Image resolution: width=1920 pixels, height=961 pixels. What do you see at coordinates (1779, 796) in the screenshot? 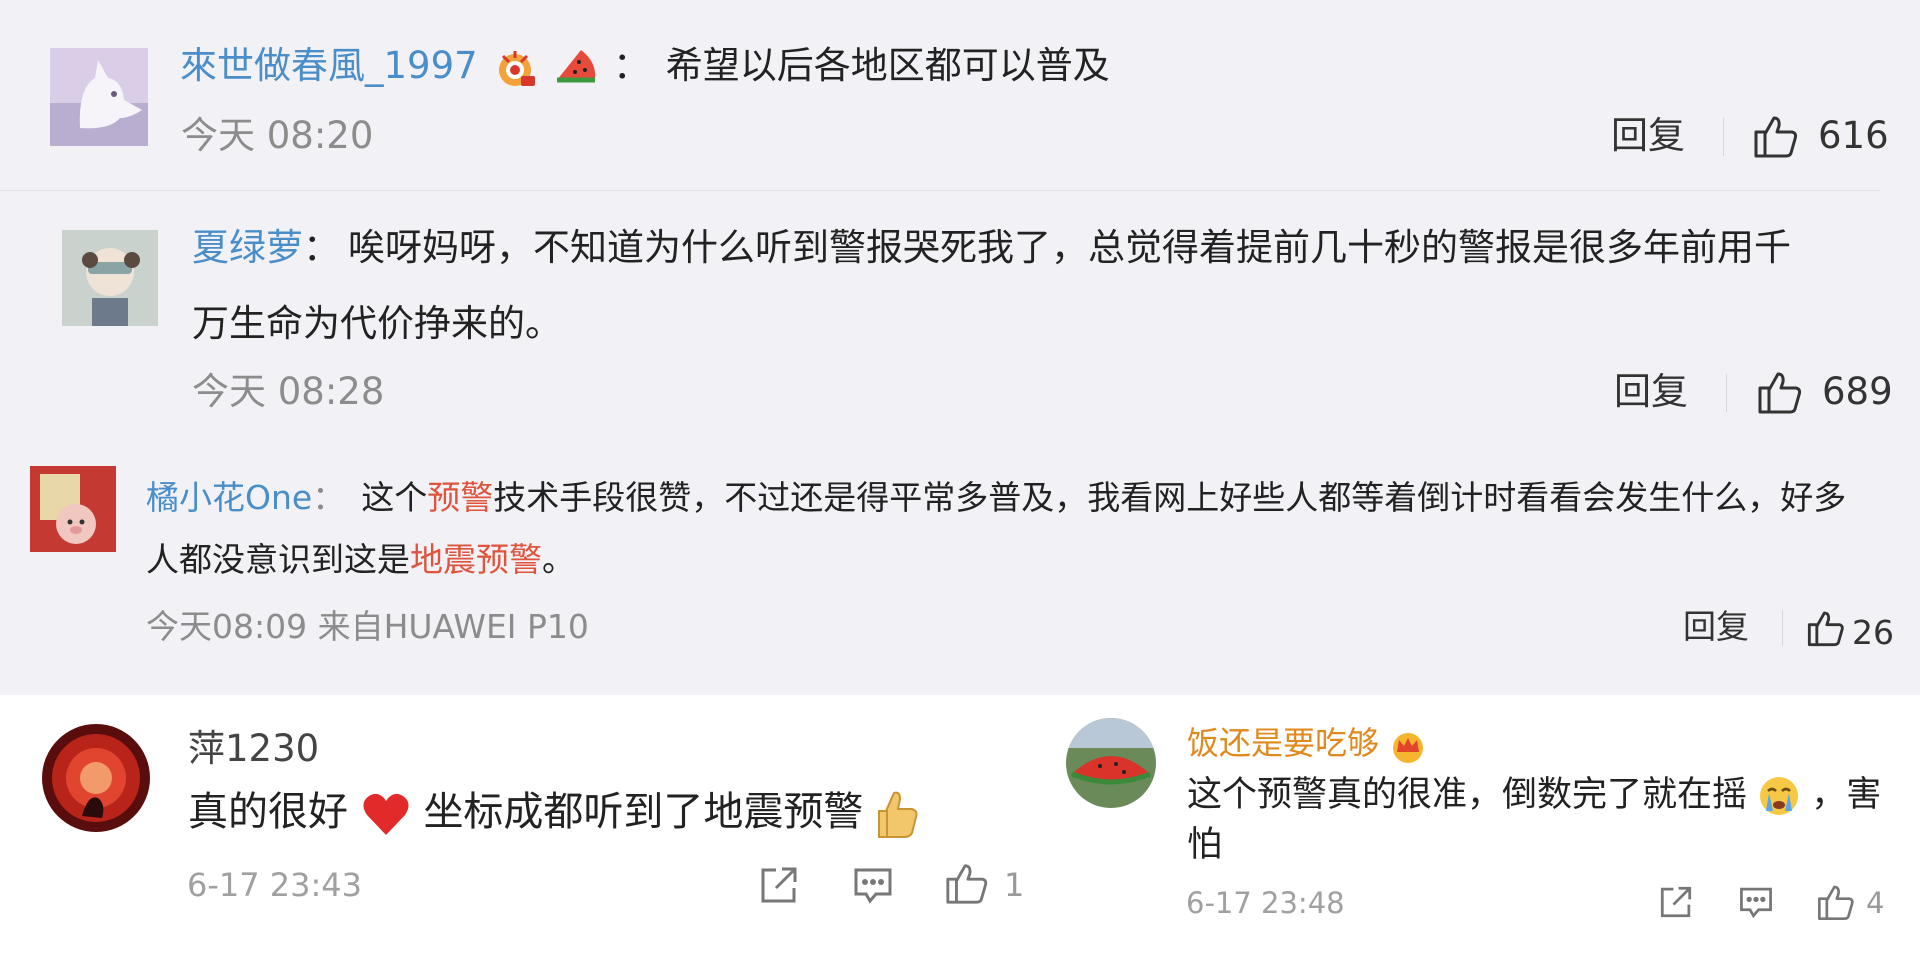
I see `crying-emoji-icon` at bounding box center [1779, 796].